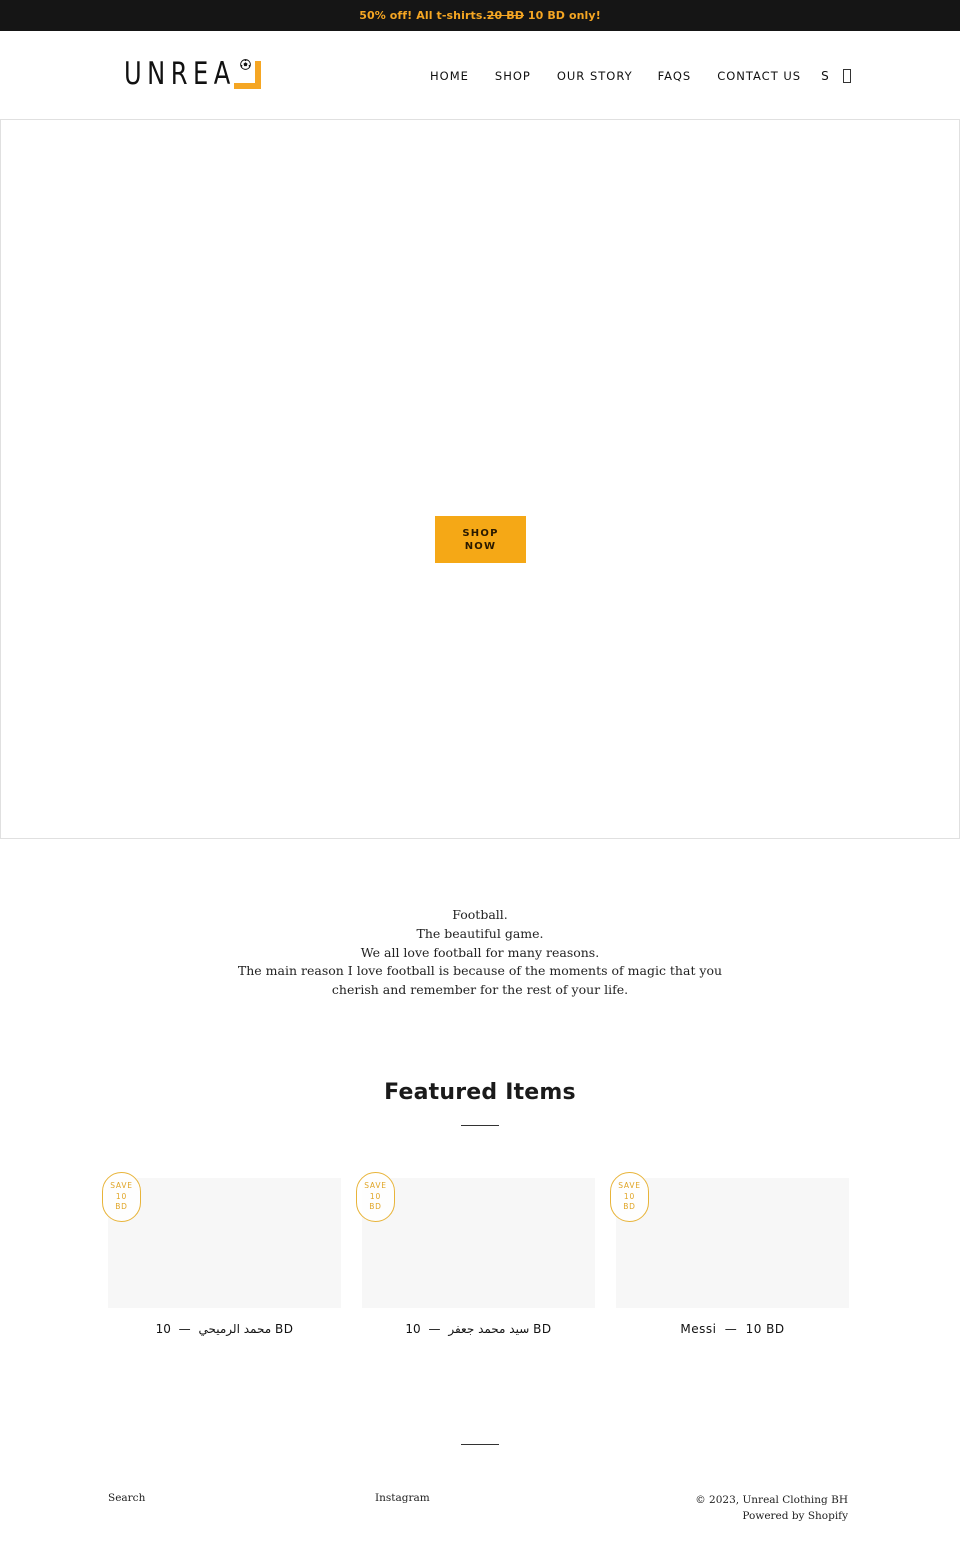 This screenshot has width=960, height=1556. What do you see at coordinates (513, 76) in the screenshot?
I see `nav-shop: SHOP` at bounding box center [513, 76].